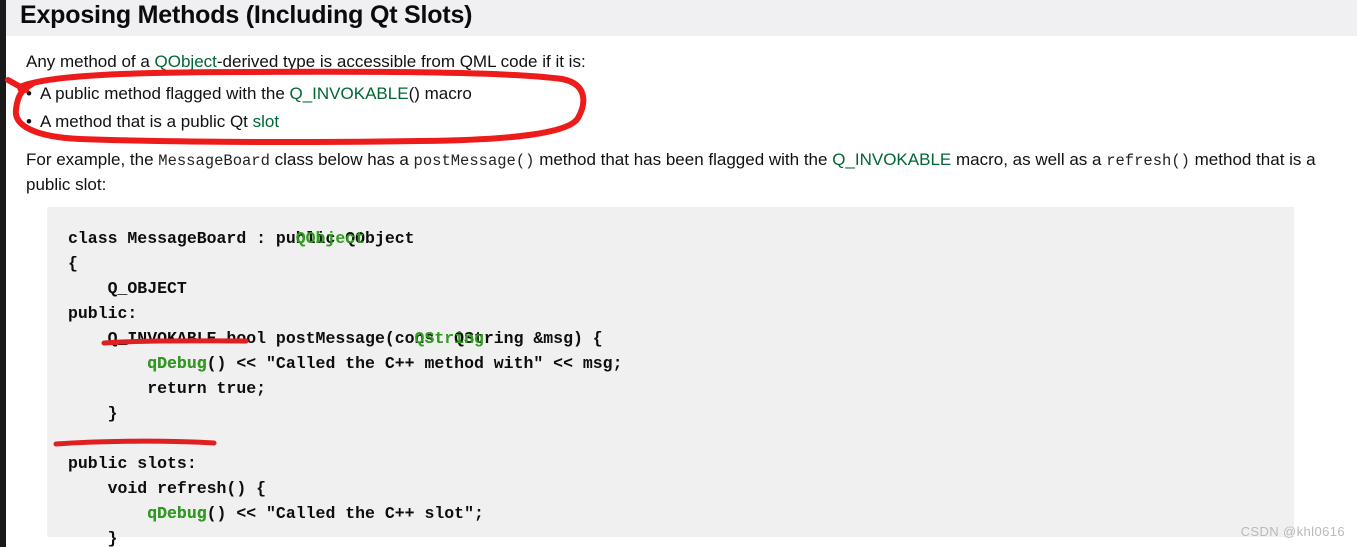 The width and height of the screenshot is (1357, 547). Describe the element at coordinates (891, 159) in the screenshot. I see `q-invokable-link-2: Q_INVOKABLE` at that location.